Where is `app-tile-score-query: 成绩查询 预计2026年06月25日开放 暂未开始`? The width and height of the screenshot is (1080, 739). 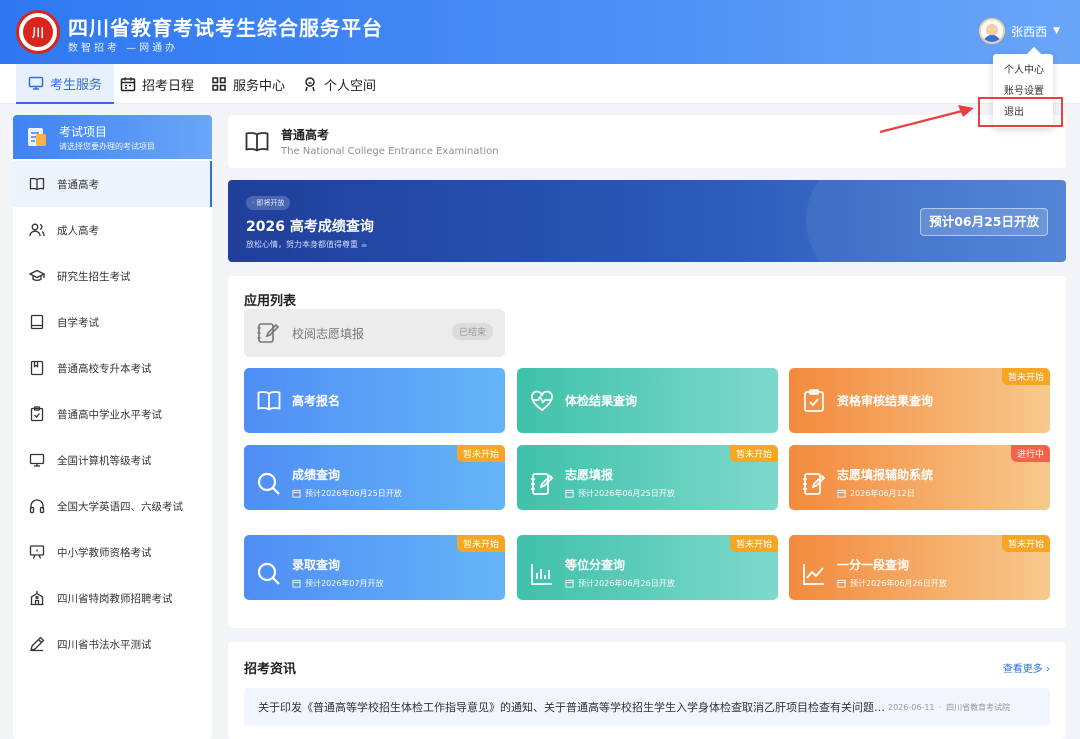
app-tile-score-query: 成绩查询 预计2026年06月25日开放 暂未开始 is located at coordinates (374, 477).